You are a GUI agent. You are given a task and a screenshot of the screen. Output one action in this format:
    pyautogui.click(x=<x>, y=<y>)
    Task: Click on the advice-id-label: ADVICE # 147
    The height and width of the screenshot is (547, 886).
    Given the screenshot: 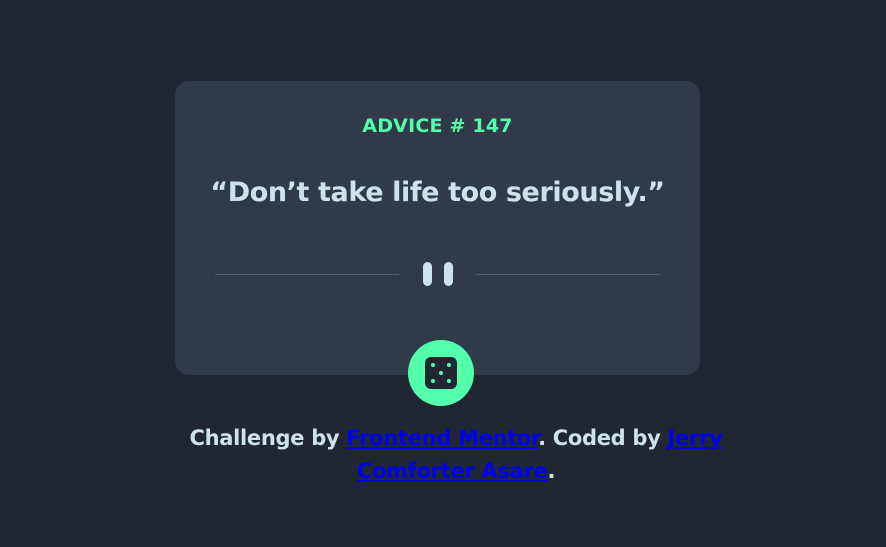 What is the action you would take?
    pyautogui.click(x=437, y=126)
    